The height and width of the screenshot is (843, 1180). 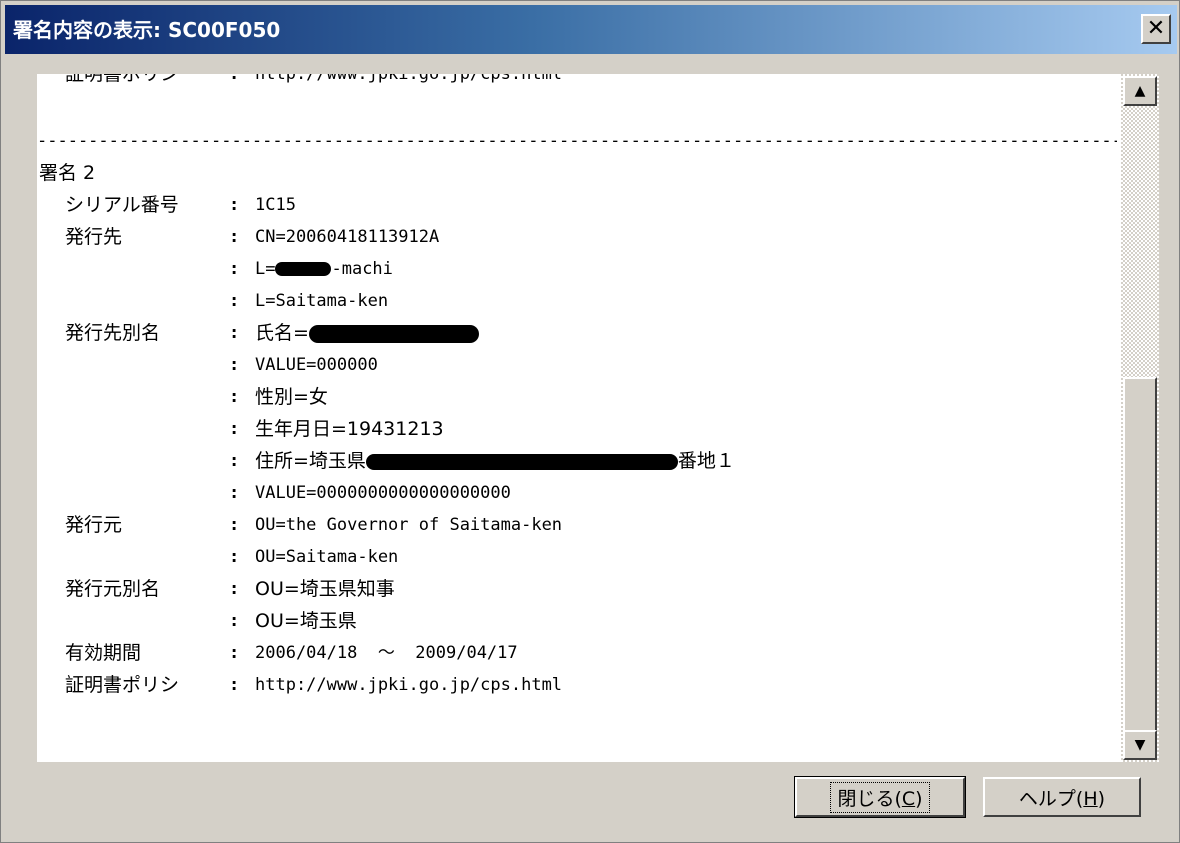 I want to click on field-label: シリアル番号, so click(x=122, y=205).